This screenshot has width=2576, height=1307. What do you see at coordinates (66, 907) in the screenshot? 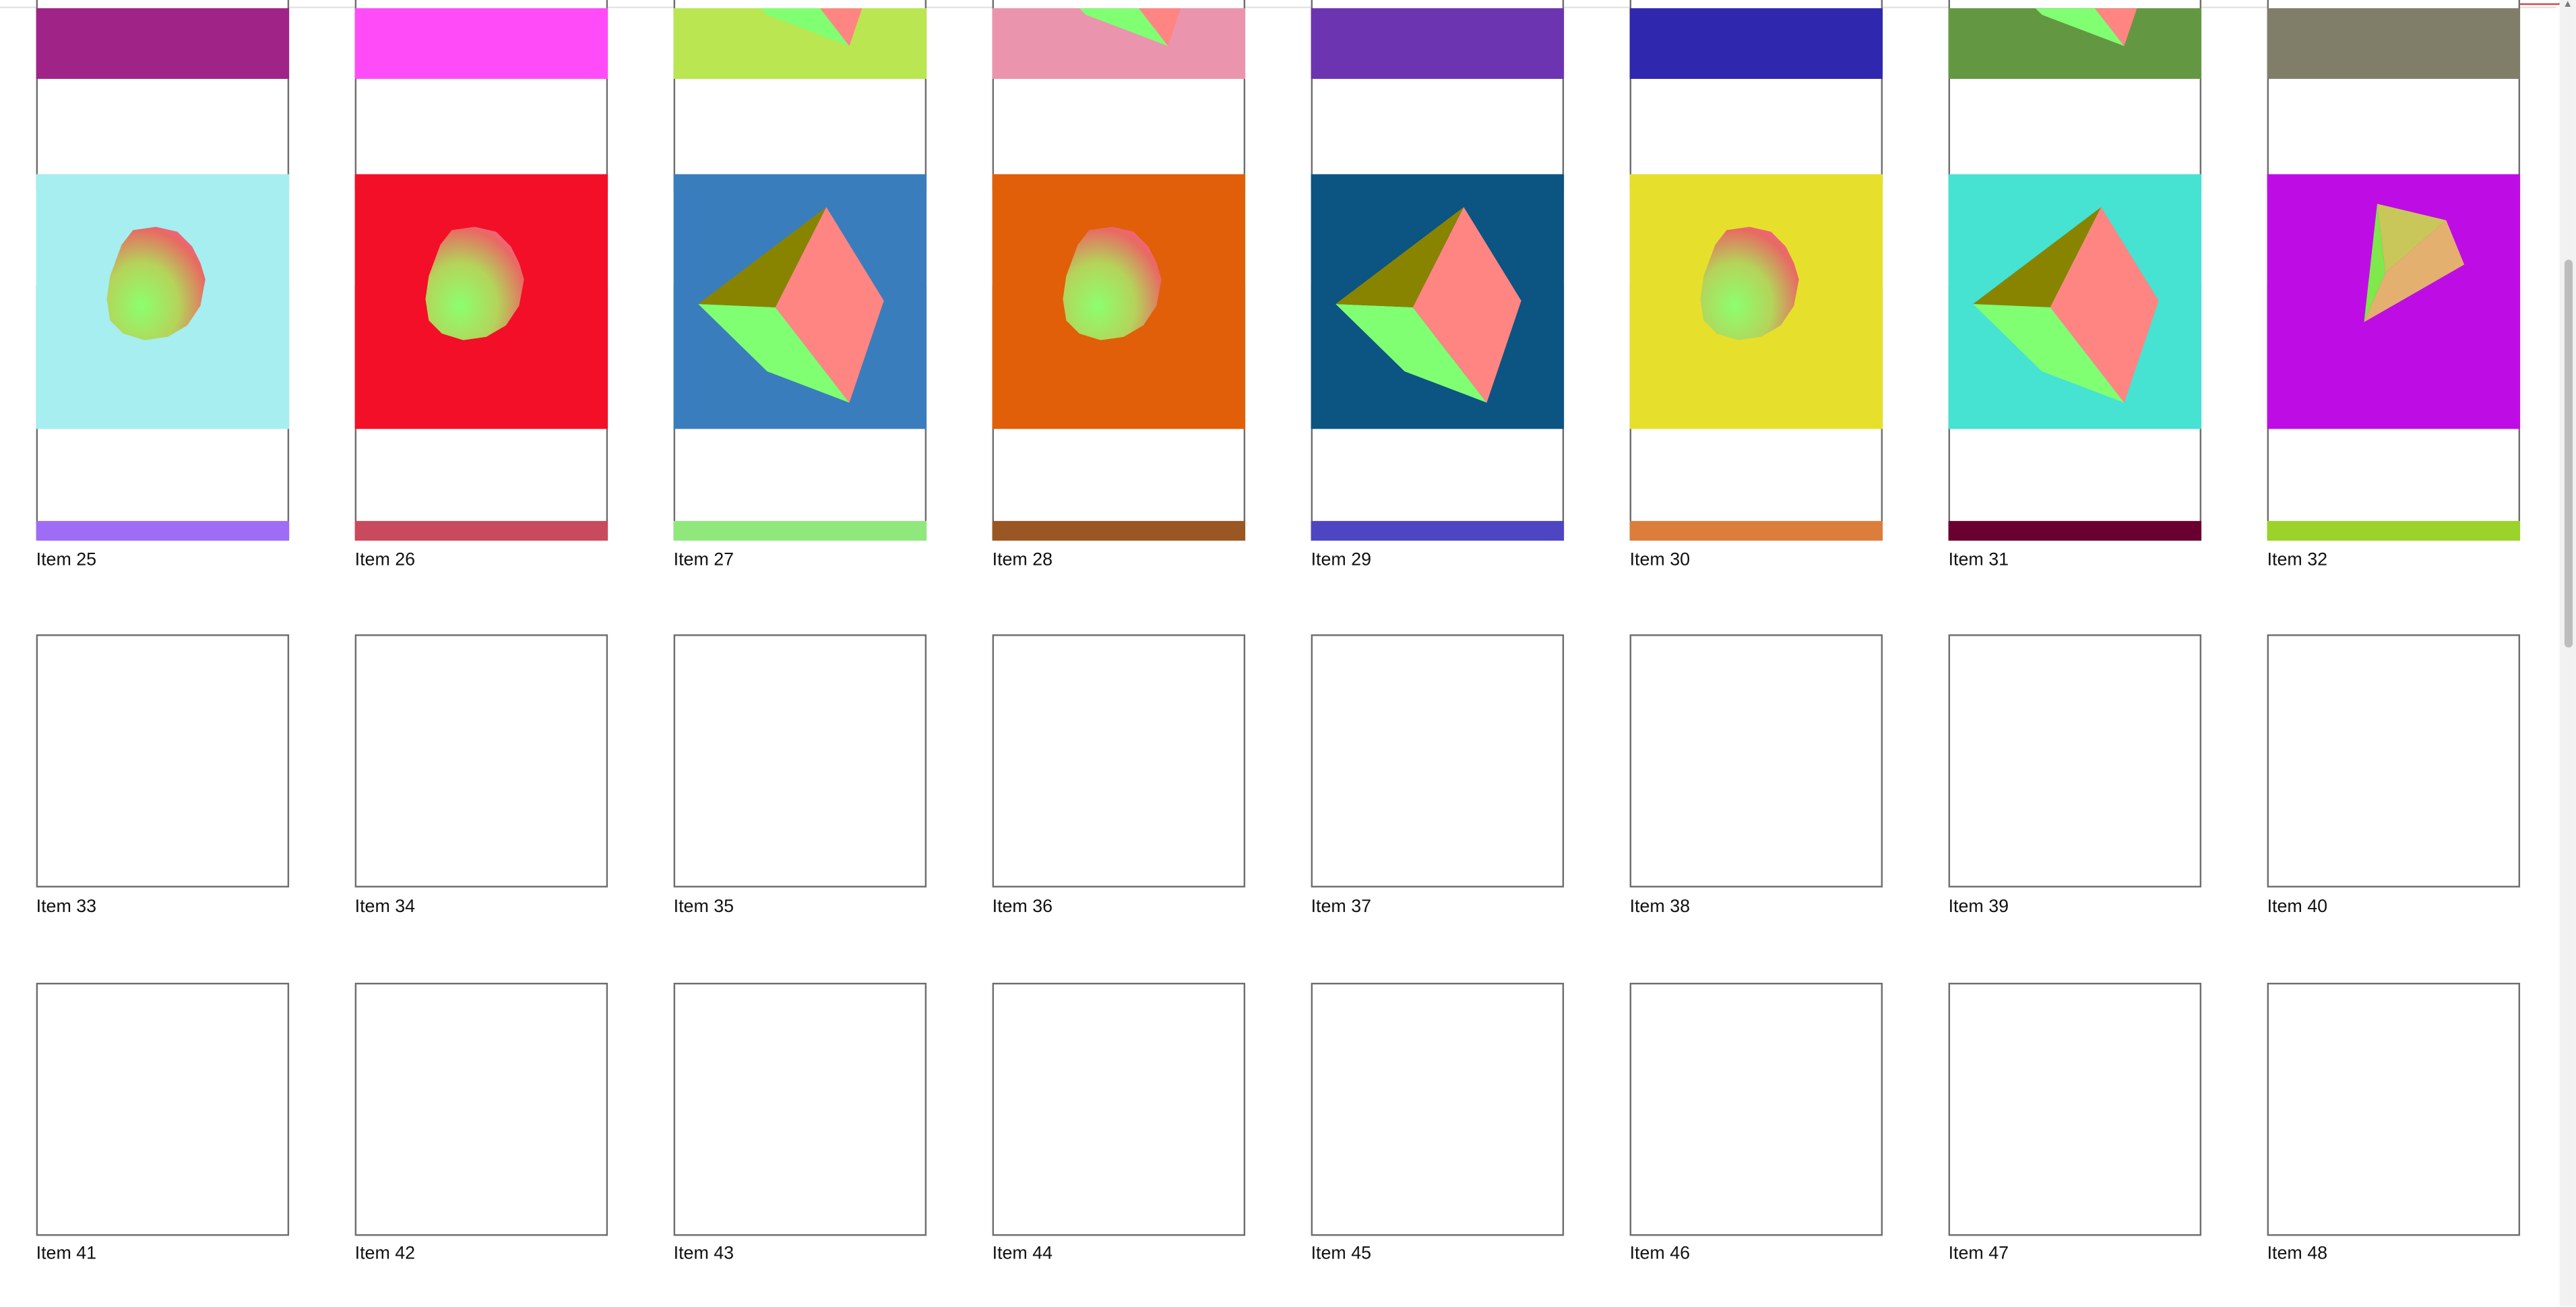
I see `item-label: Item 33` at bounding box center [66, 907].